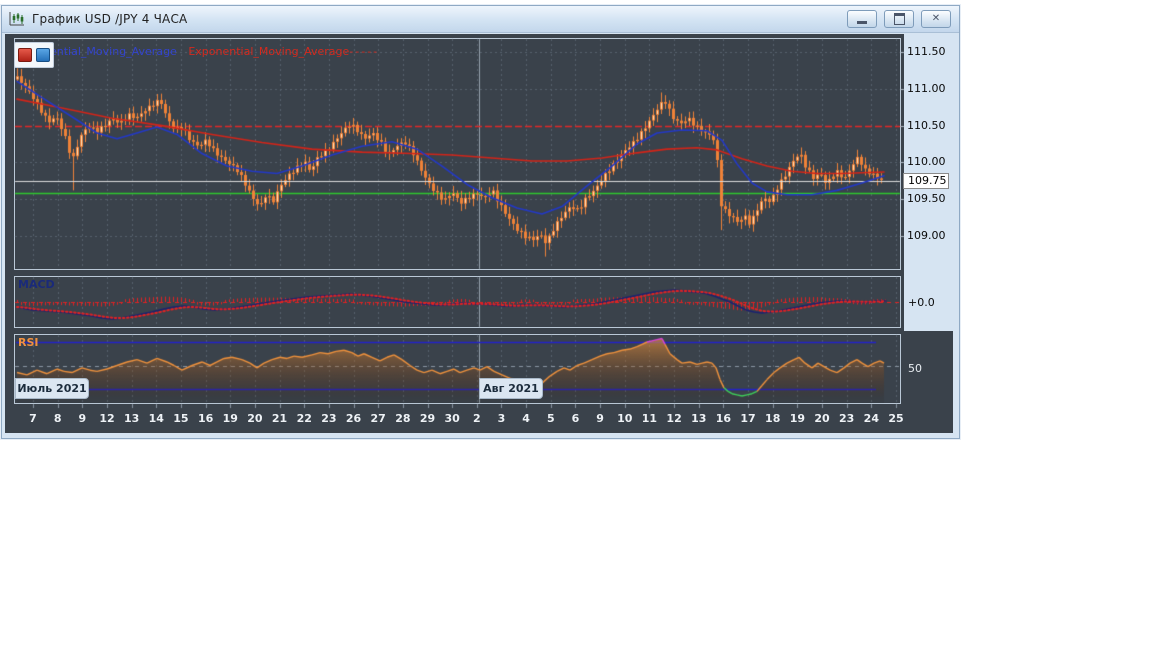  Describe the element at coordinates (748, 418) in the screenshot. I see `time-tick-label: 17` at that location.